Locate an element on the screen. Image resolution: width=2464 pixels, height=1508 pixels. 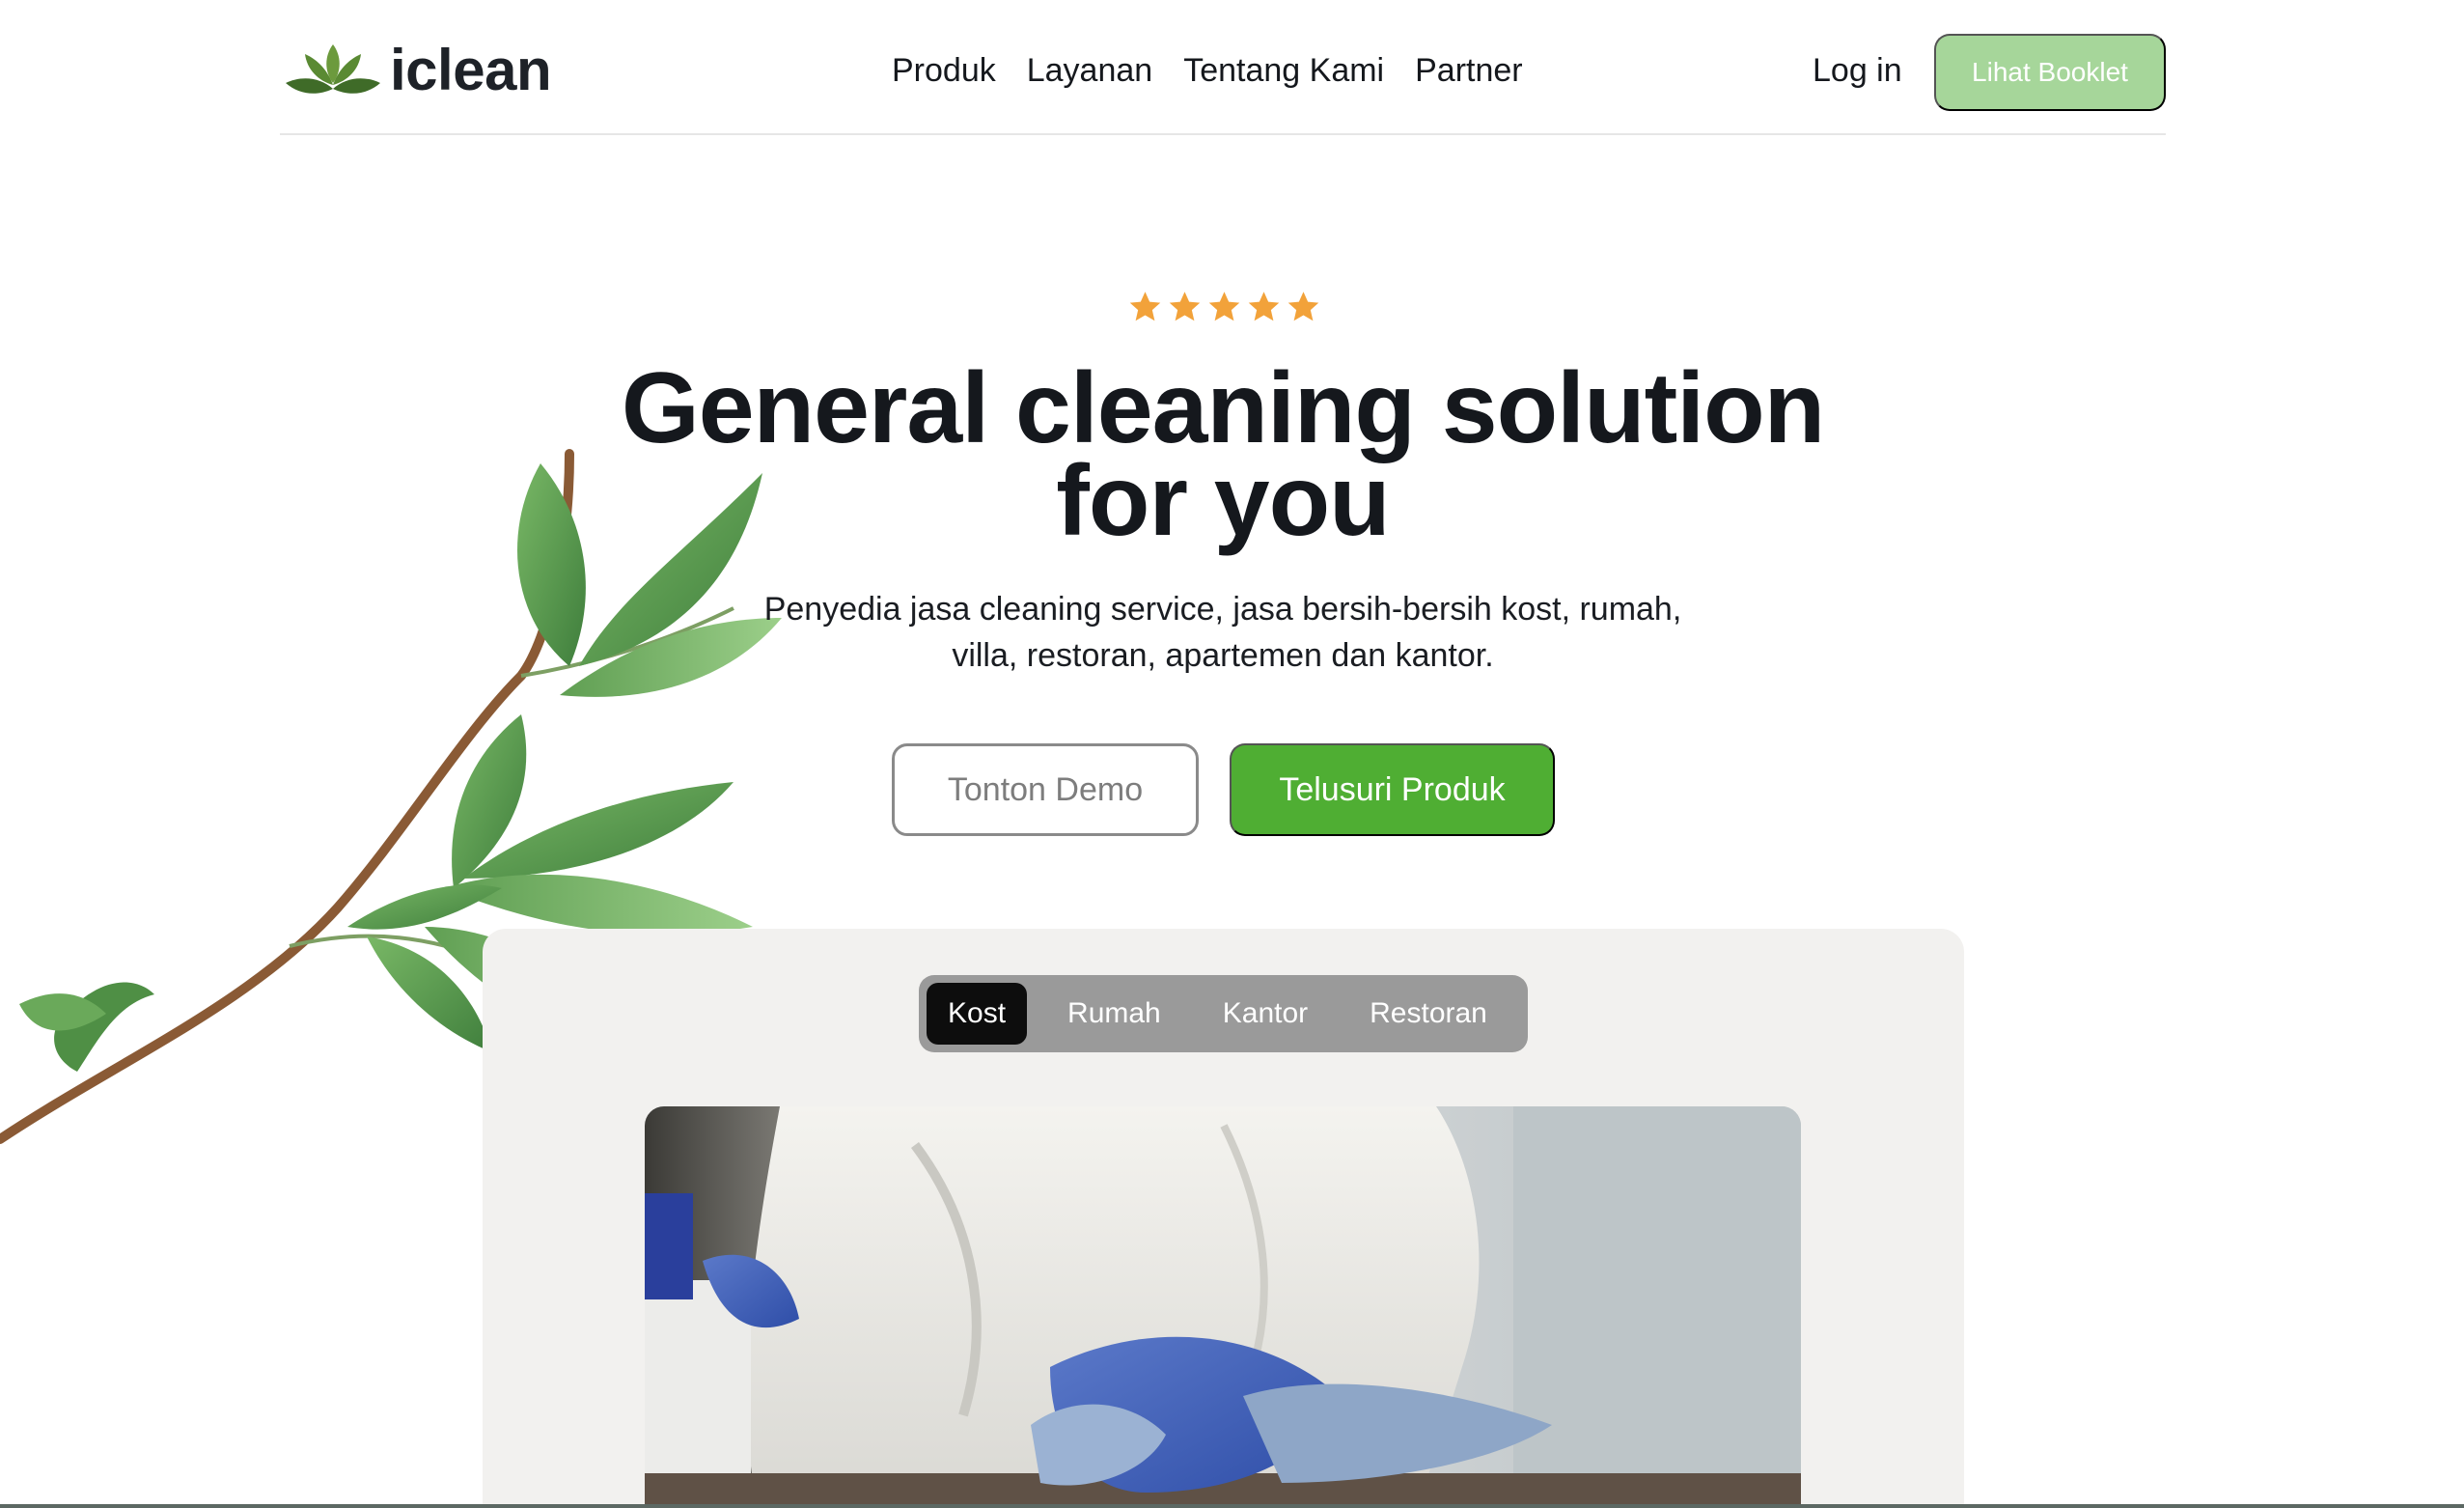
brand-name: iclean is located at coordinates (471, 70).